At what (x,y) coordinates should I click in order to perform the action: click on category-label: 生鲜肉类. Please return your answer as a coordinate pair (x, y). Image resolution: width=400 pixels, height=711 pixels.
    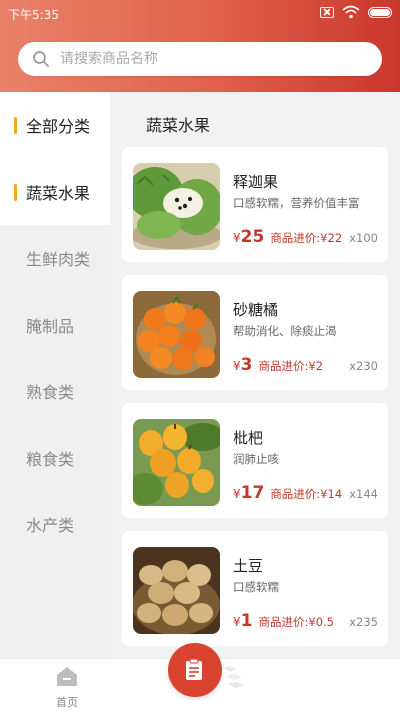
    Looking at the image, I should click on (58, 260).